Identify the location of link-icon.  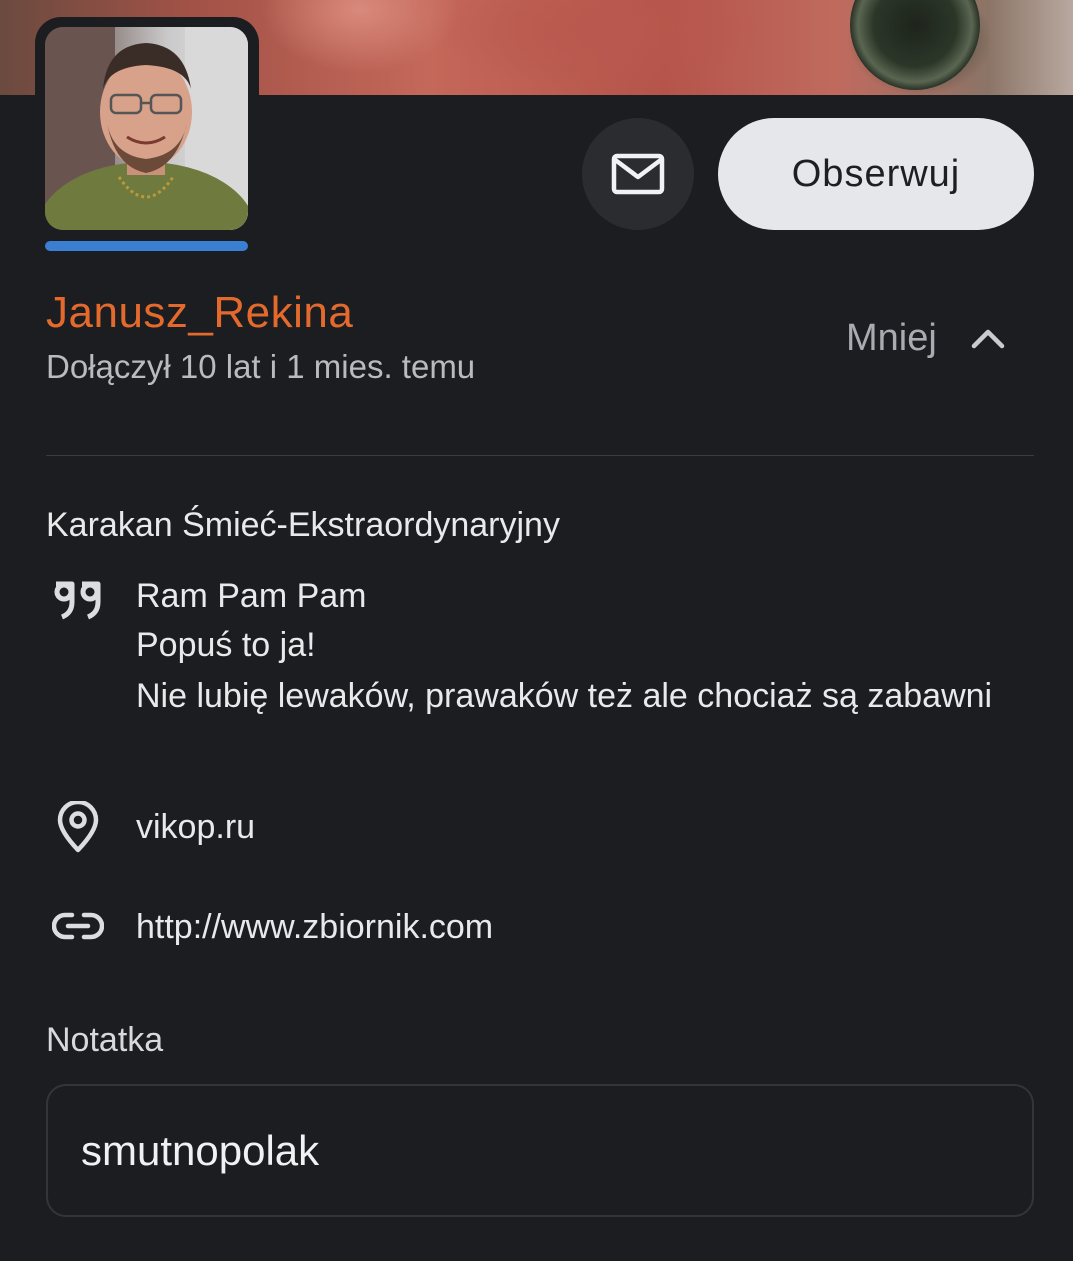
(78, 926).